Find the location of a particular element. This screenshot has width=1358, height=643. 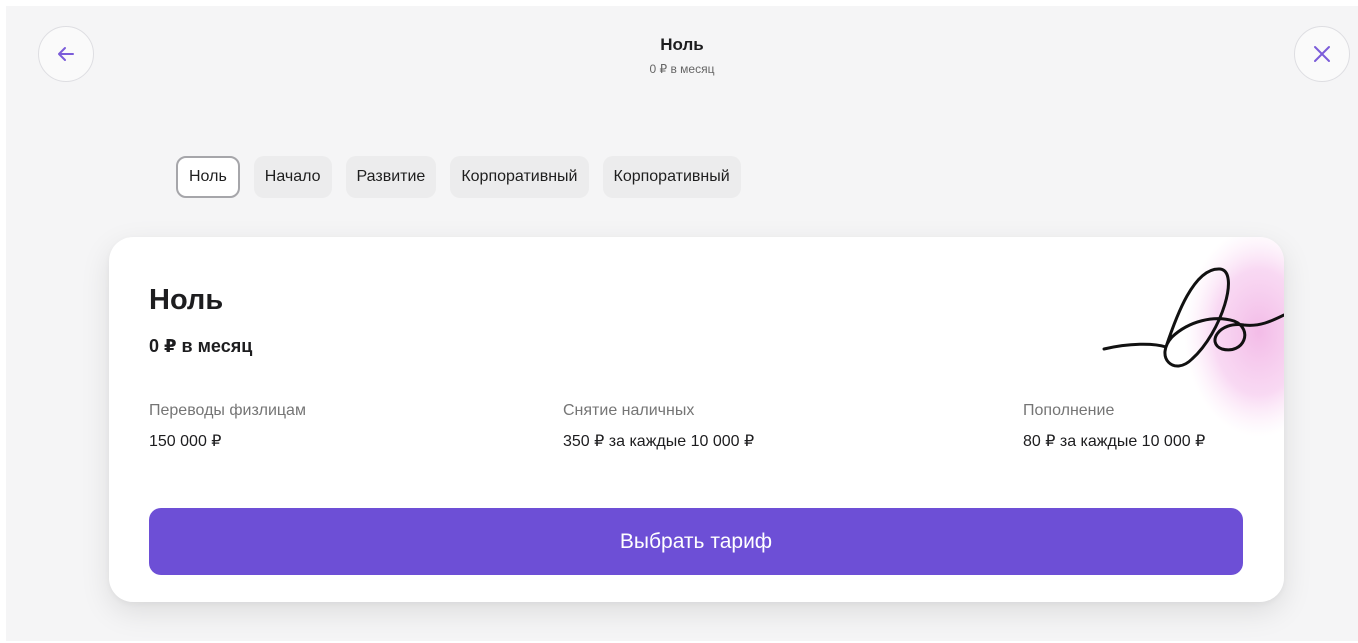

page-header: Ноль 0 ₽ в месяц is located at coordinates (682, 55).